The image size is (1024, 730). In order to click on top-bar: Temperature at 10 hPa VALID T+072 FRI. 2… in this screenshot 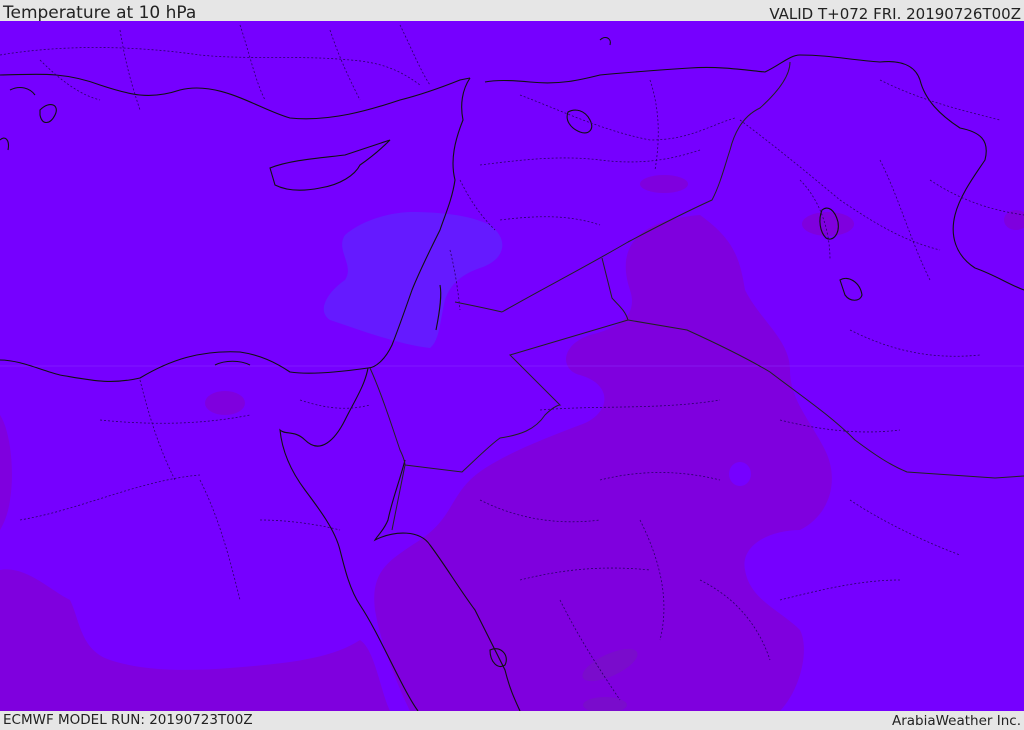, I will do `click(512, 11)`.